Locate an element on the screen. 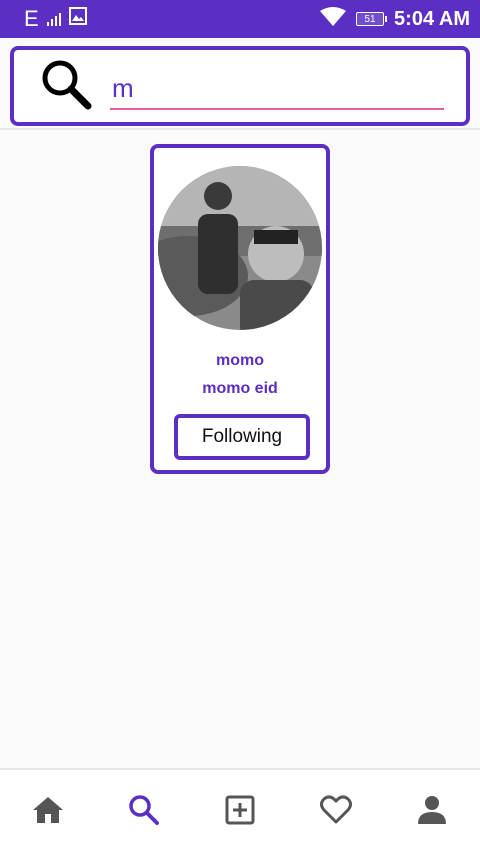  heart-icon is located at coordinates (336, 812).